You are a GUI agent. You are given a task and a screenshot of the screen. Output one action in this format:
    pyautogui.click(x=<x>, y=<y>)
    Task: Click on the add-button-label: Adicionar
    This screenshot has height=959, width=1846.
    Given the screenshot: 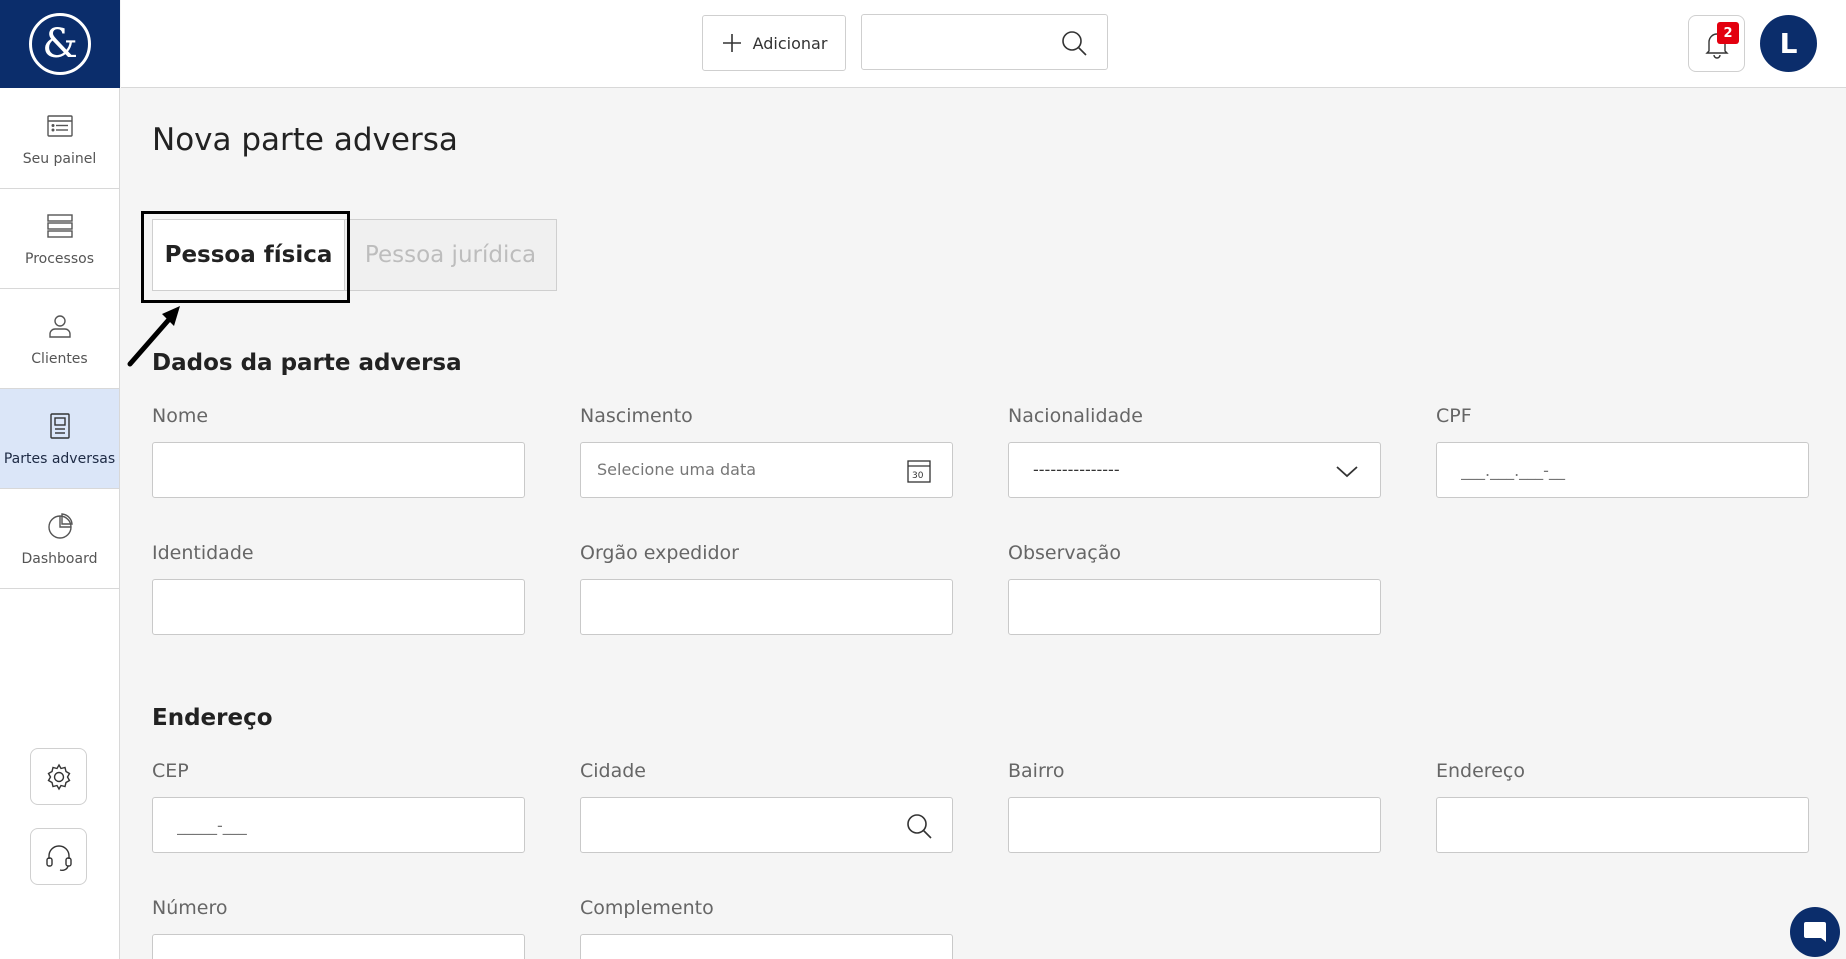 What is the action you would take?
    pyautogui.click(x=790, y=43)
    